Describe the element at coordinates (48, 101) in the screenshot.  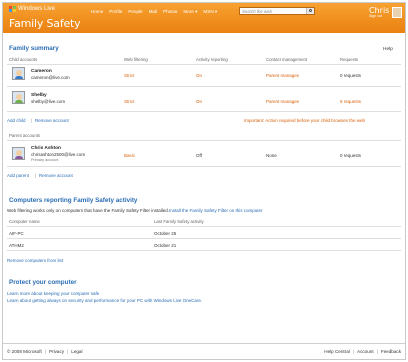
I see `child-email: shelby@live.com` at that location.